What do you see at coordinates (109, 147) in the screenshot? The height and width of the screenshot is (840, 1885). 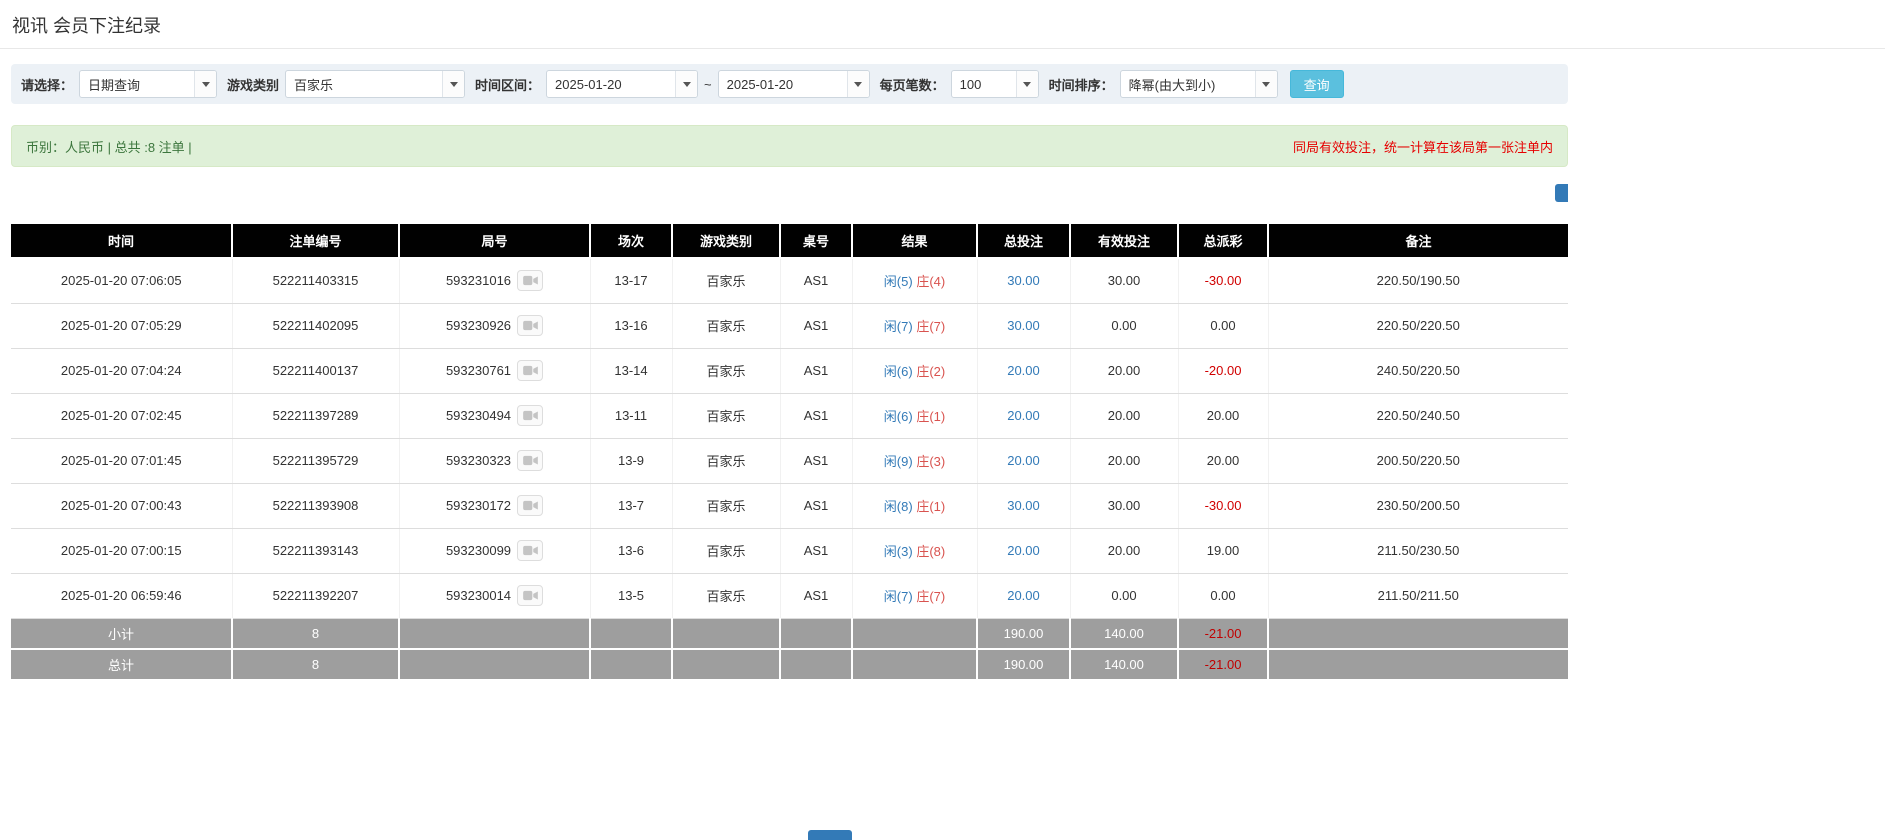 I see `currency-summary-text: 币别：人民币 | 总共 :8 注单 |` at bounding box center [109, 147].